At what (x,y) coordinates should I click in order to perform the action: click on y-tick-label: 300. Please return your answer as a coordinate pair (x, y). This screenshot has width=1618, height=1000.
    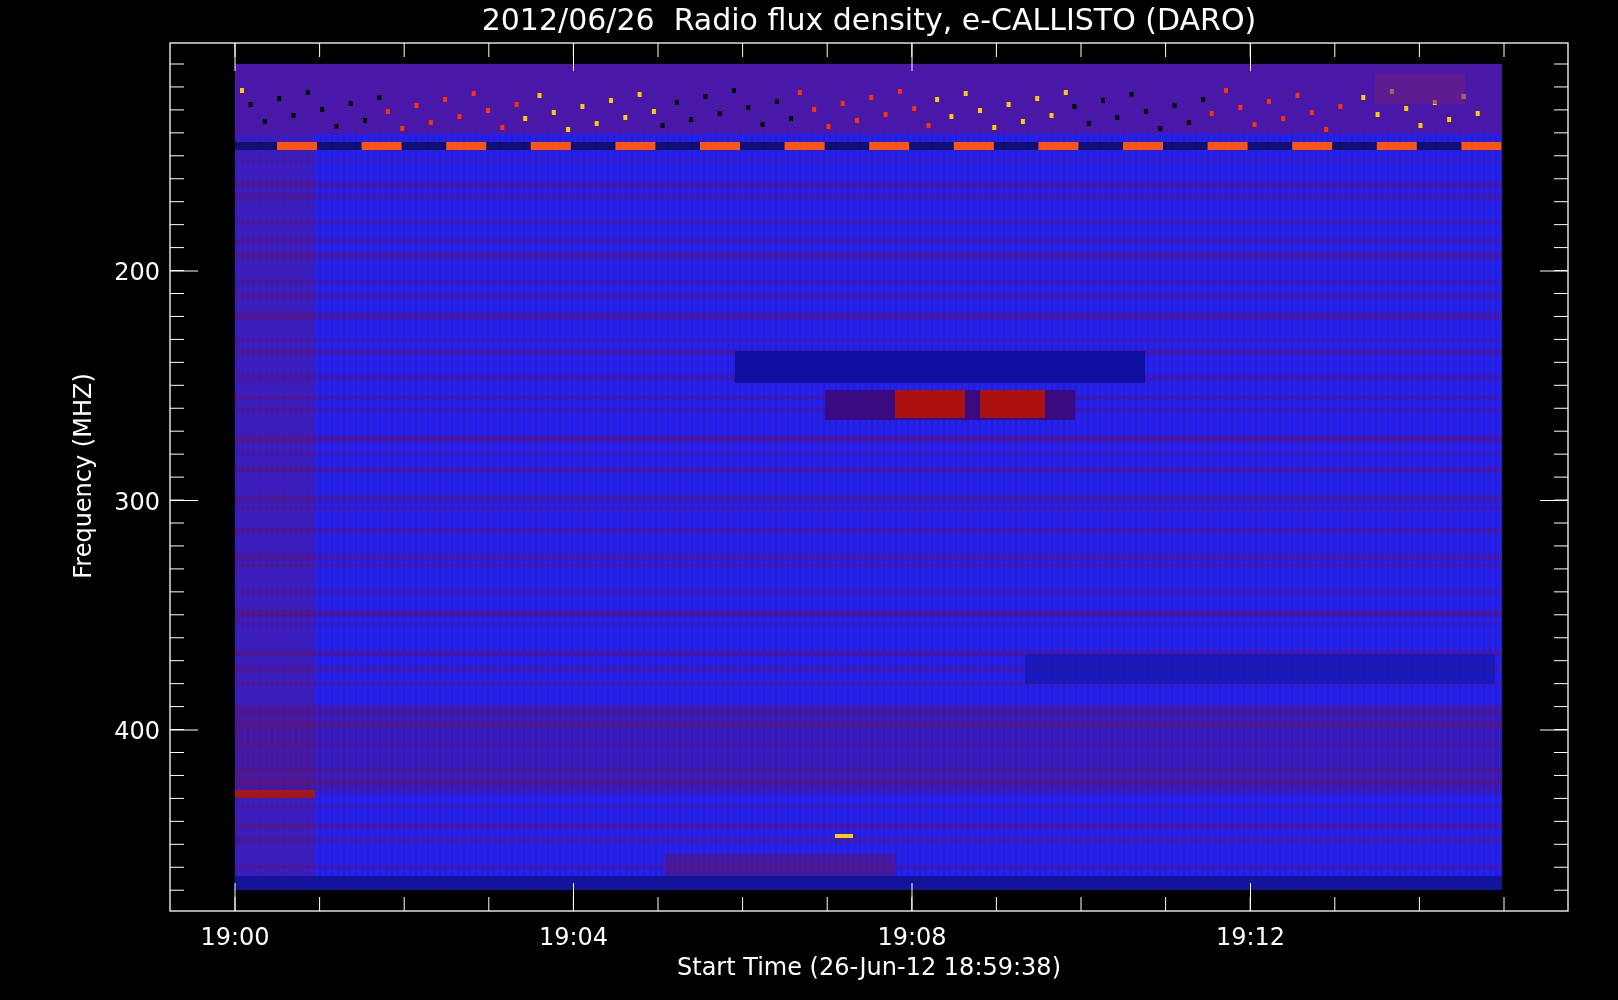
    Looking at the image, I should click on (137, 501).